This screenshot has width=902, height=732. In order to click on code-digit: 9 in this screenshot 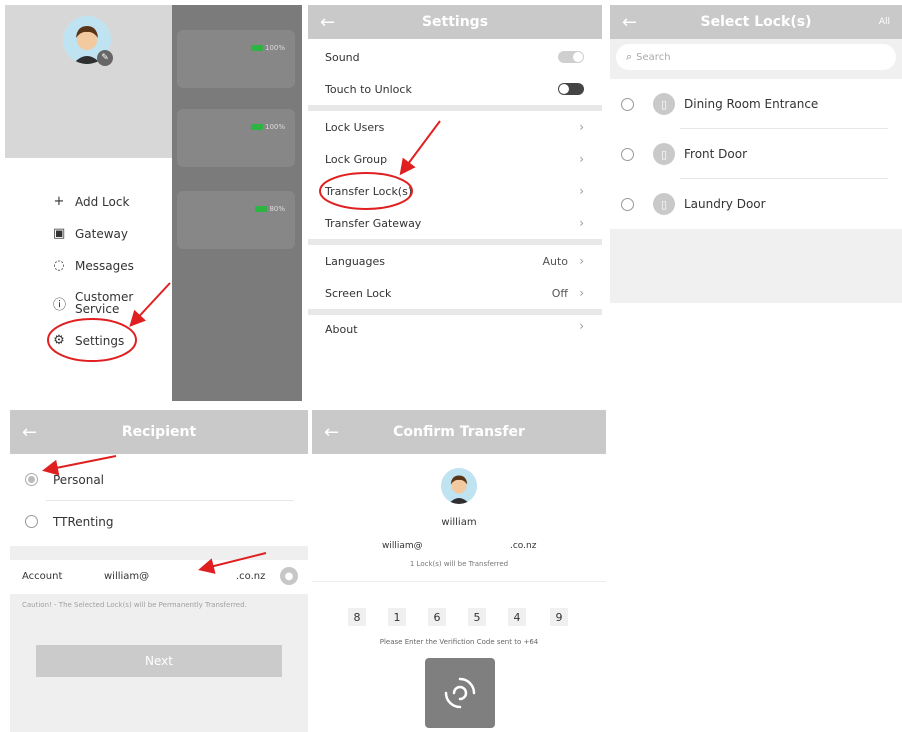, I will do `click(559, 617)`.